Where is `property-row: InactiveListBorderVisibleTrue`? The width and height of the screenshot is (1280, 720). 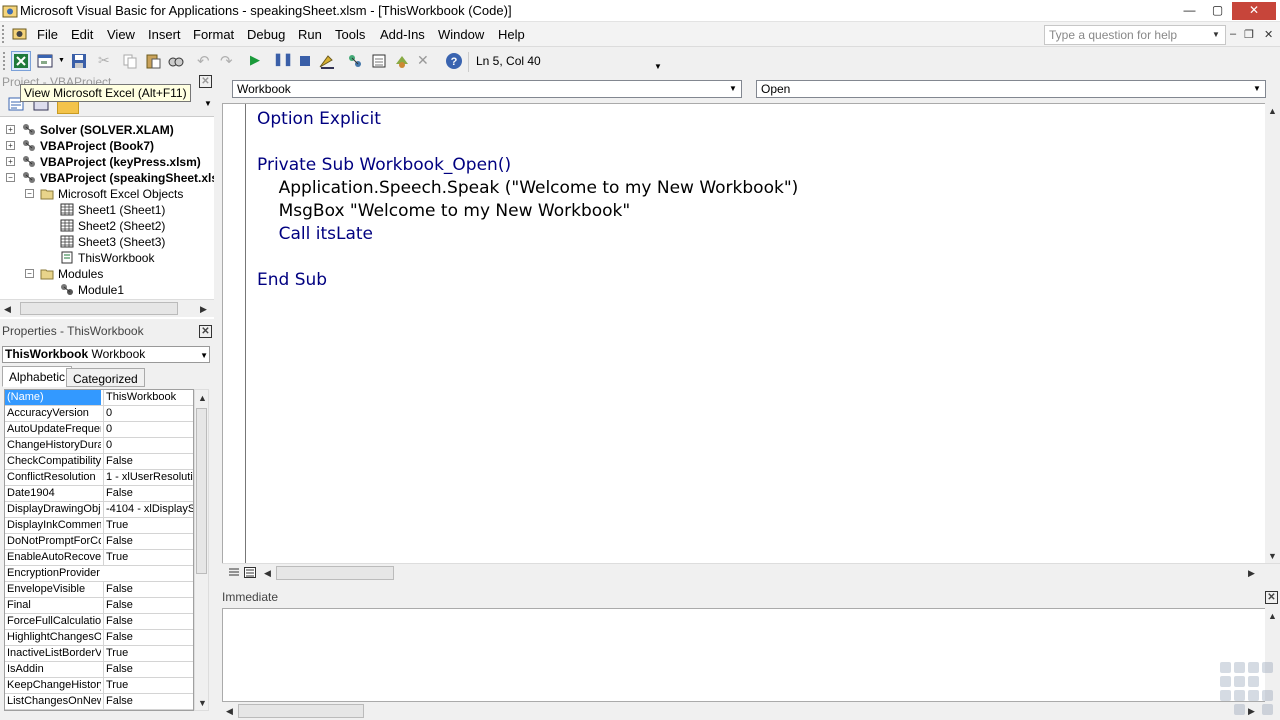 property-row: InactiveListBorderVisibleTrue is located at coordinates (99, 654).